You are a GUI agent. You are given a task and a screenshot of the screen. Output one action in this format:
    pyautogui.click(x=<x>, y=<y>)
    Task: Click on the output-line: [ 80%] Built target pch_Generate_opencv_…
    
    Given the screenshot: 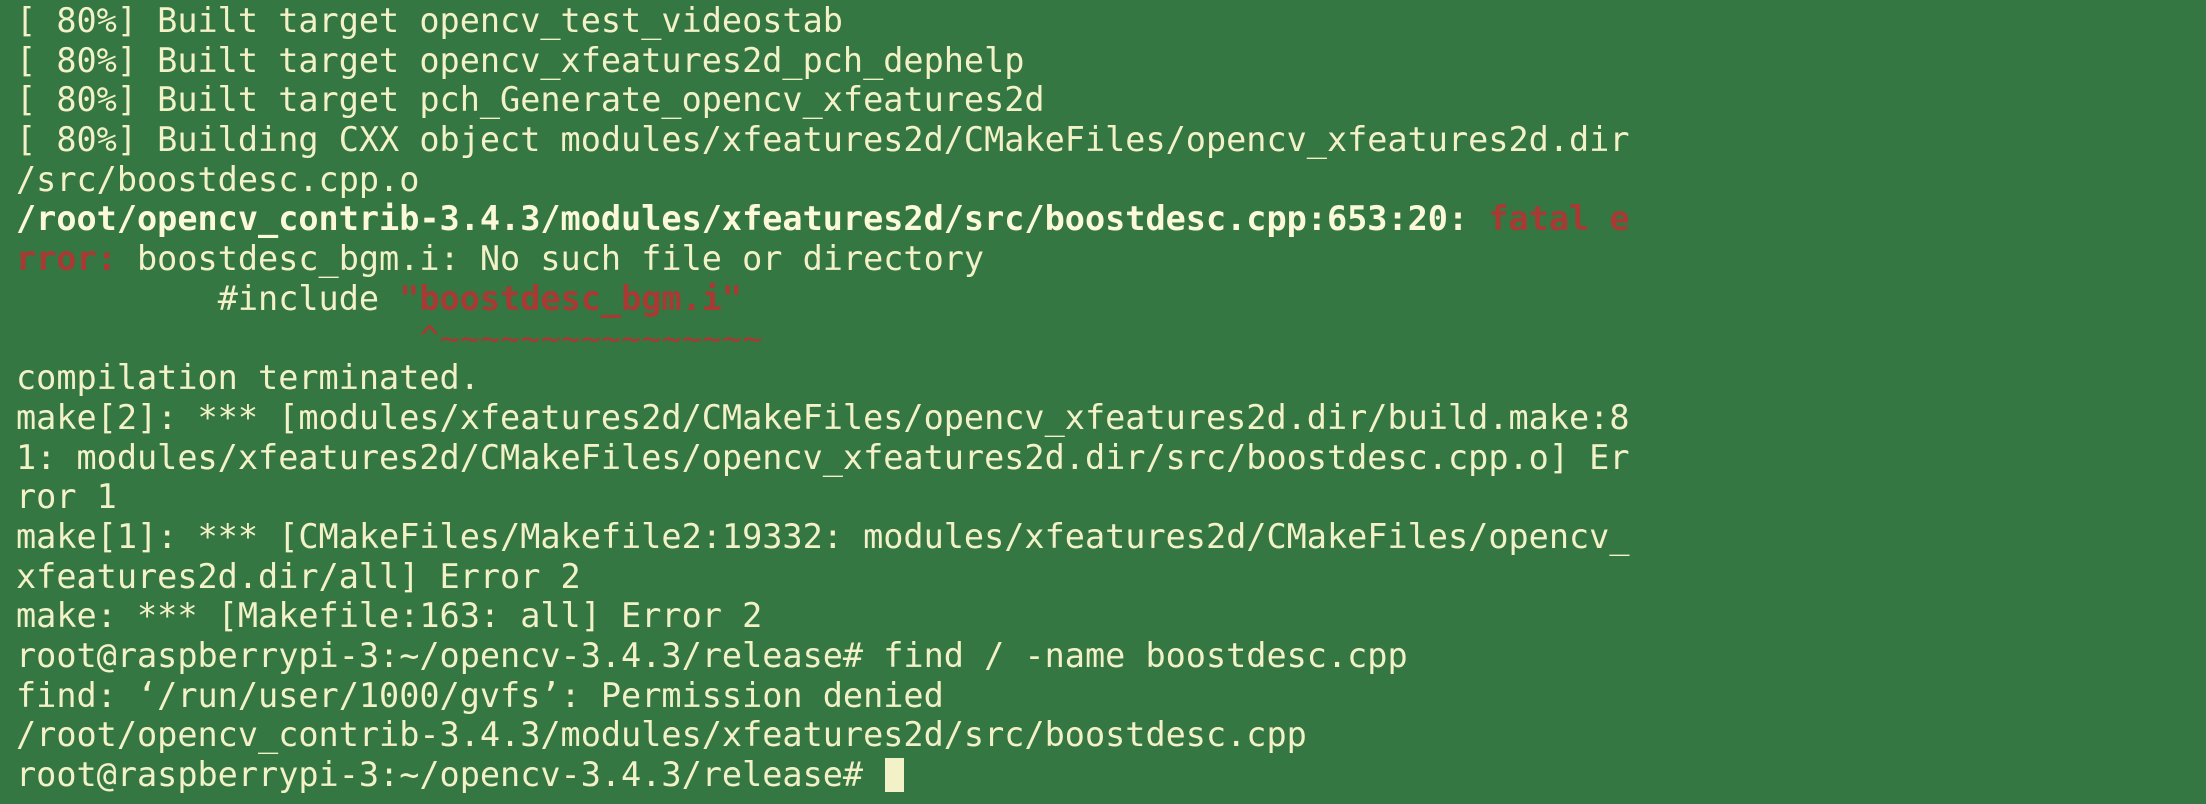 What is the action you would take?
    pyautogui.click(x=530, y=100)
    